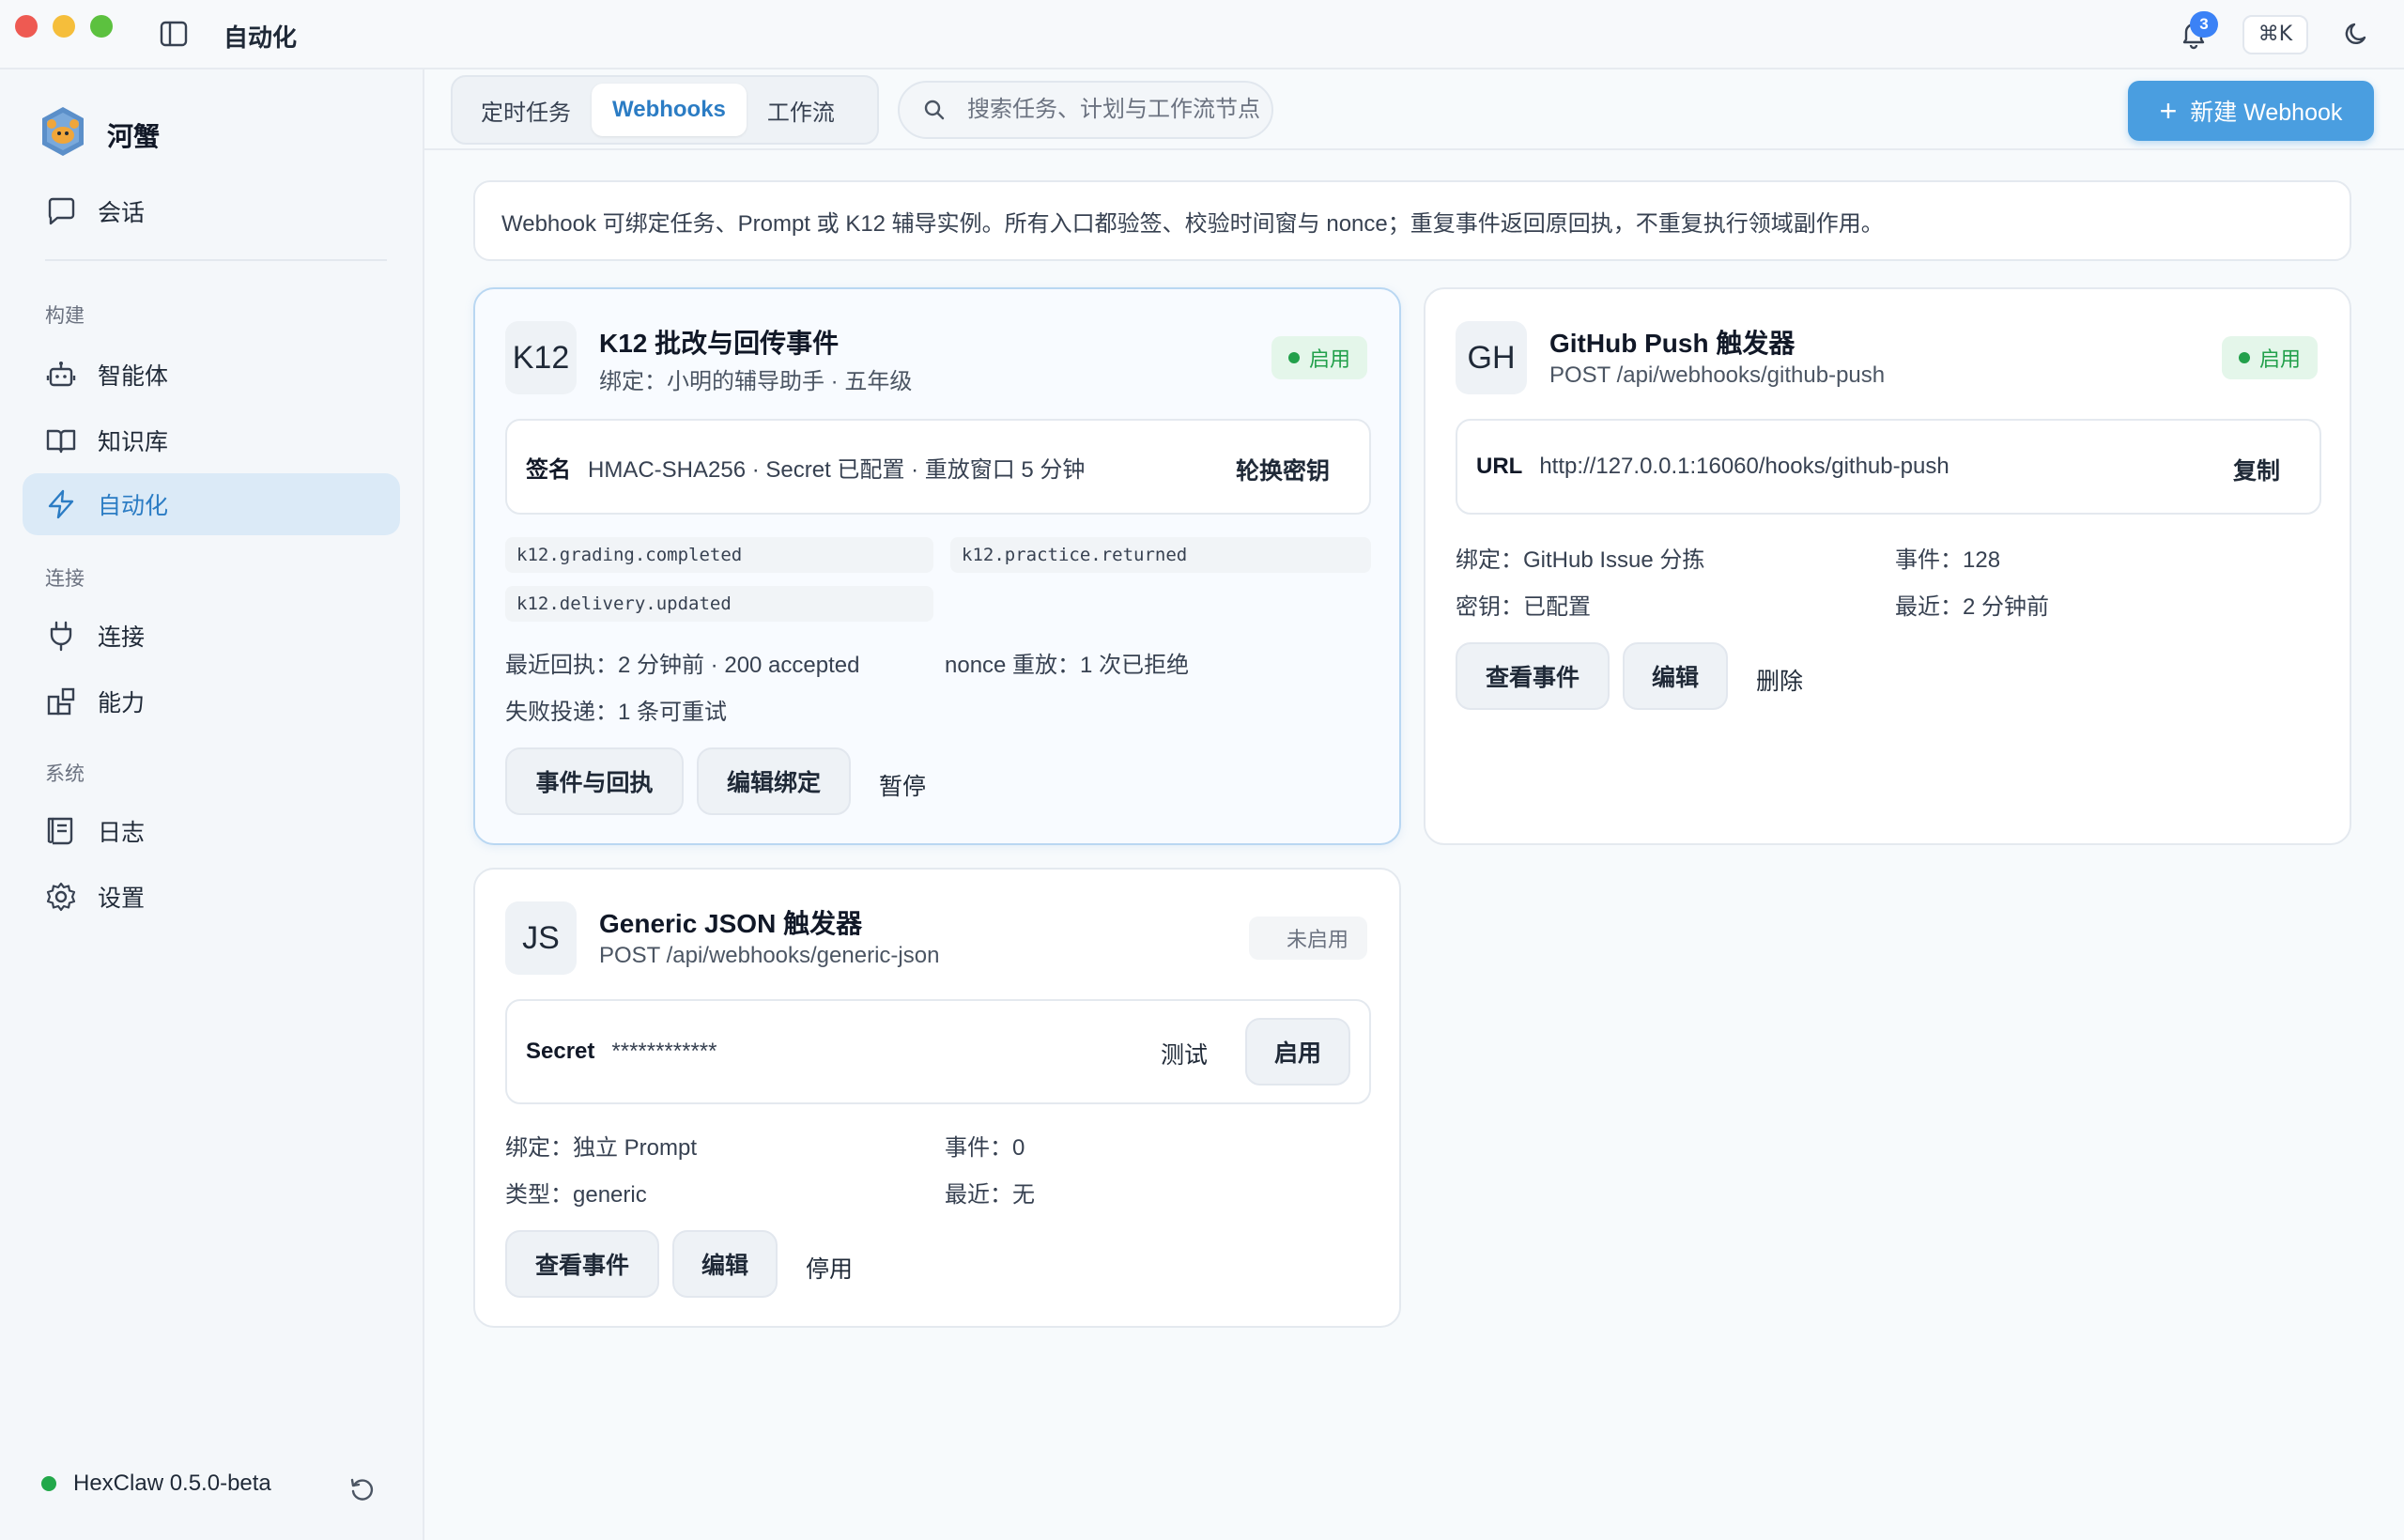 This screenshot has height=1540, width=2404. Describe the element at coordinates (133, 506) in the screenshot. I see `sidebar-item-label: 自动化` at that location.